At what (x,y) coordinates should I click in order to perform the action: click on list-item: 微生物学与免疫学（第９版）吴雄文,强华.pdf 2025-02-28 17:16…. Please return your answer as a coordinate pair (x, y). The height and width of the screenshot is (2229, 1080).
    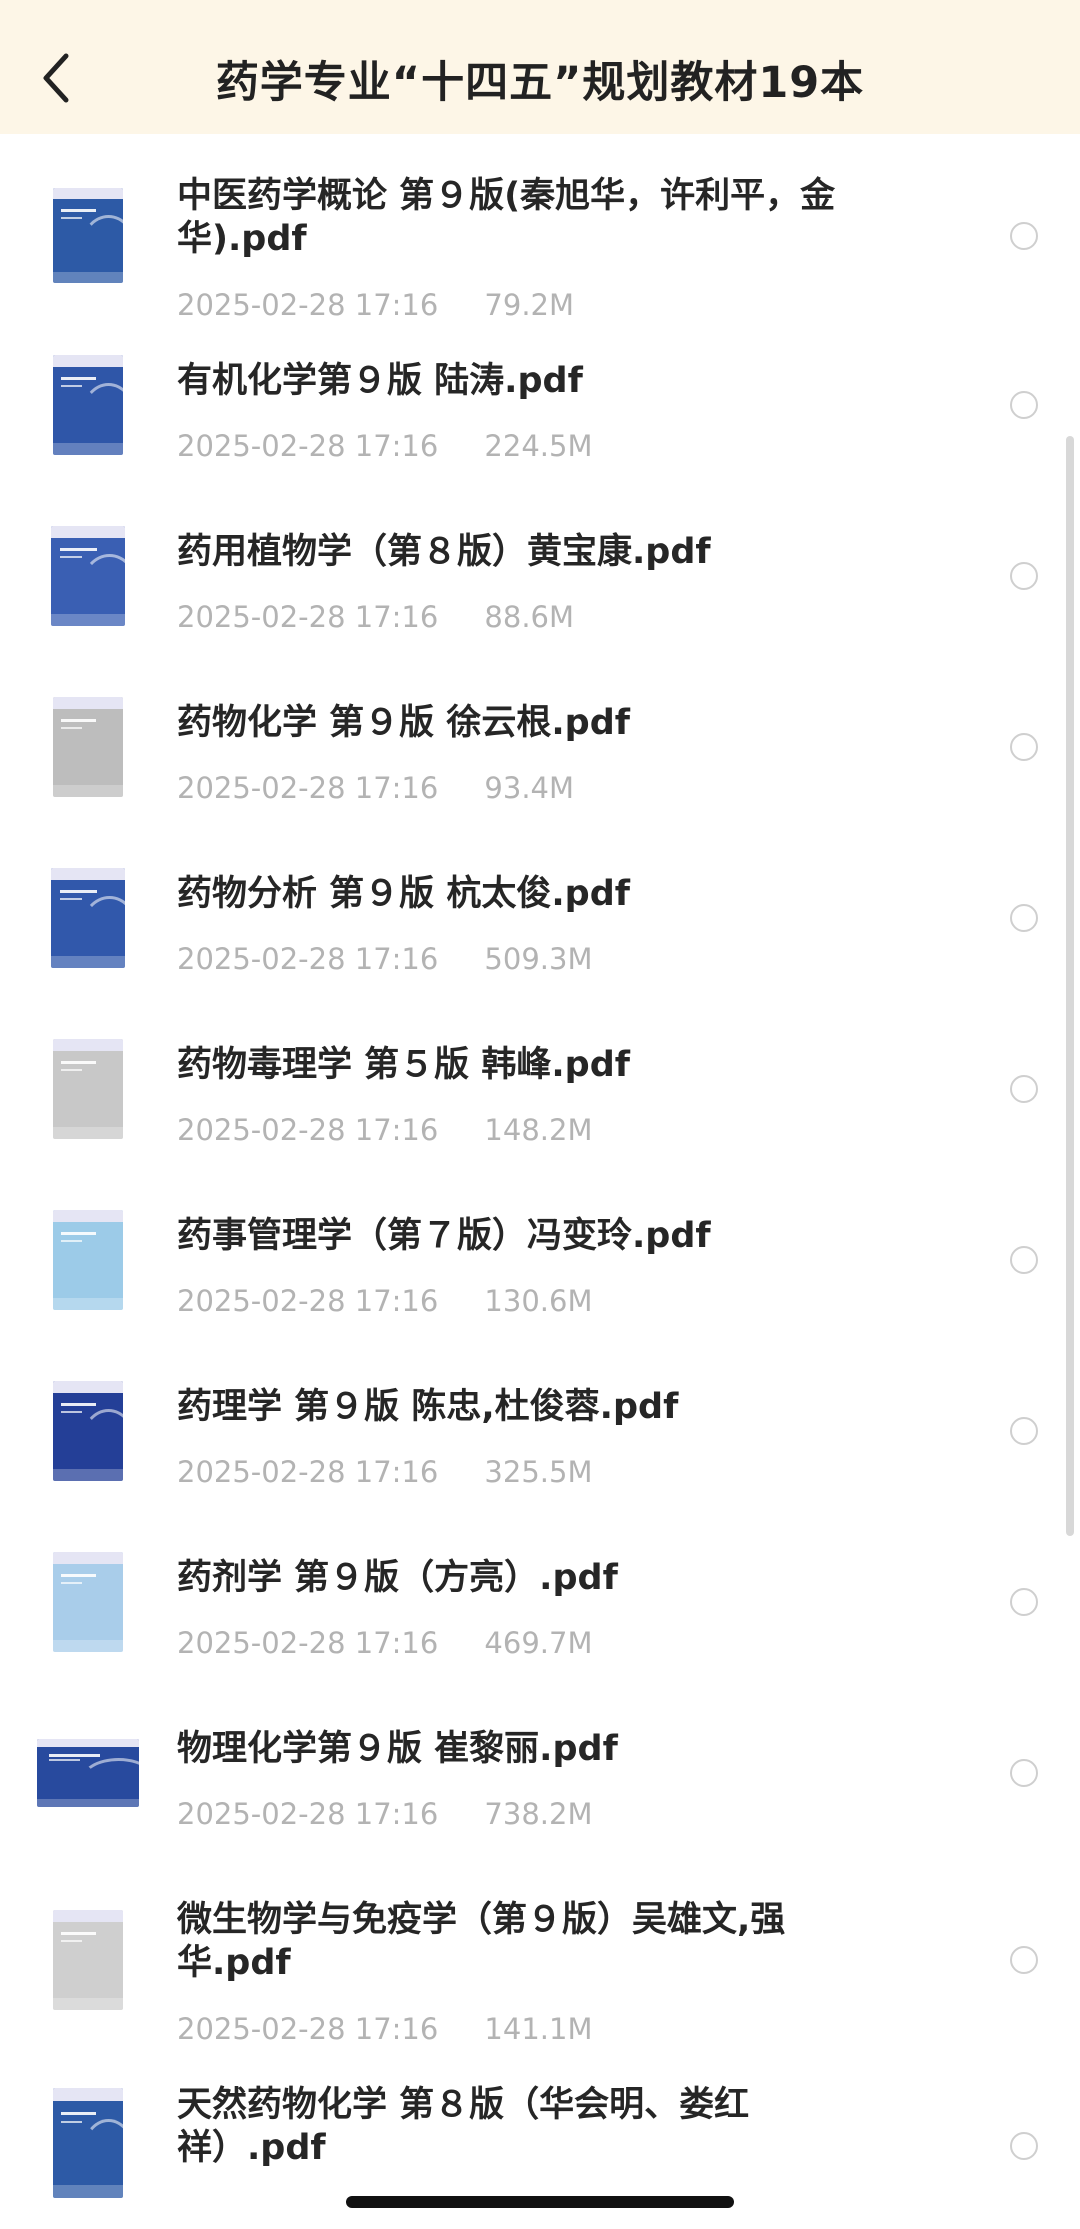
    Looking at the image, I should click on (540, 1952).